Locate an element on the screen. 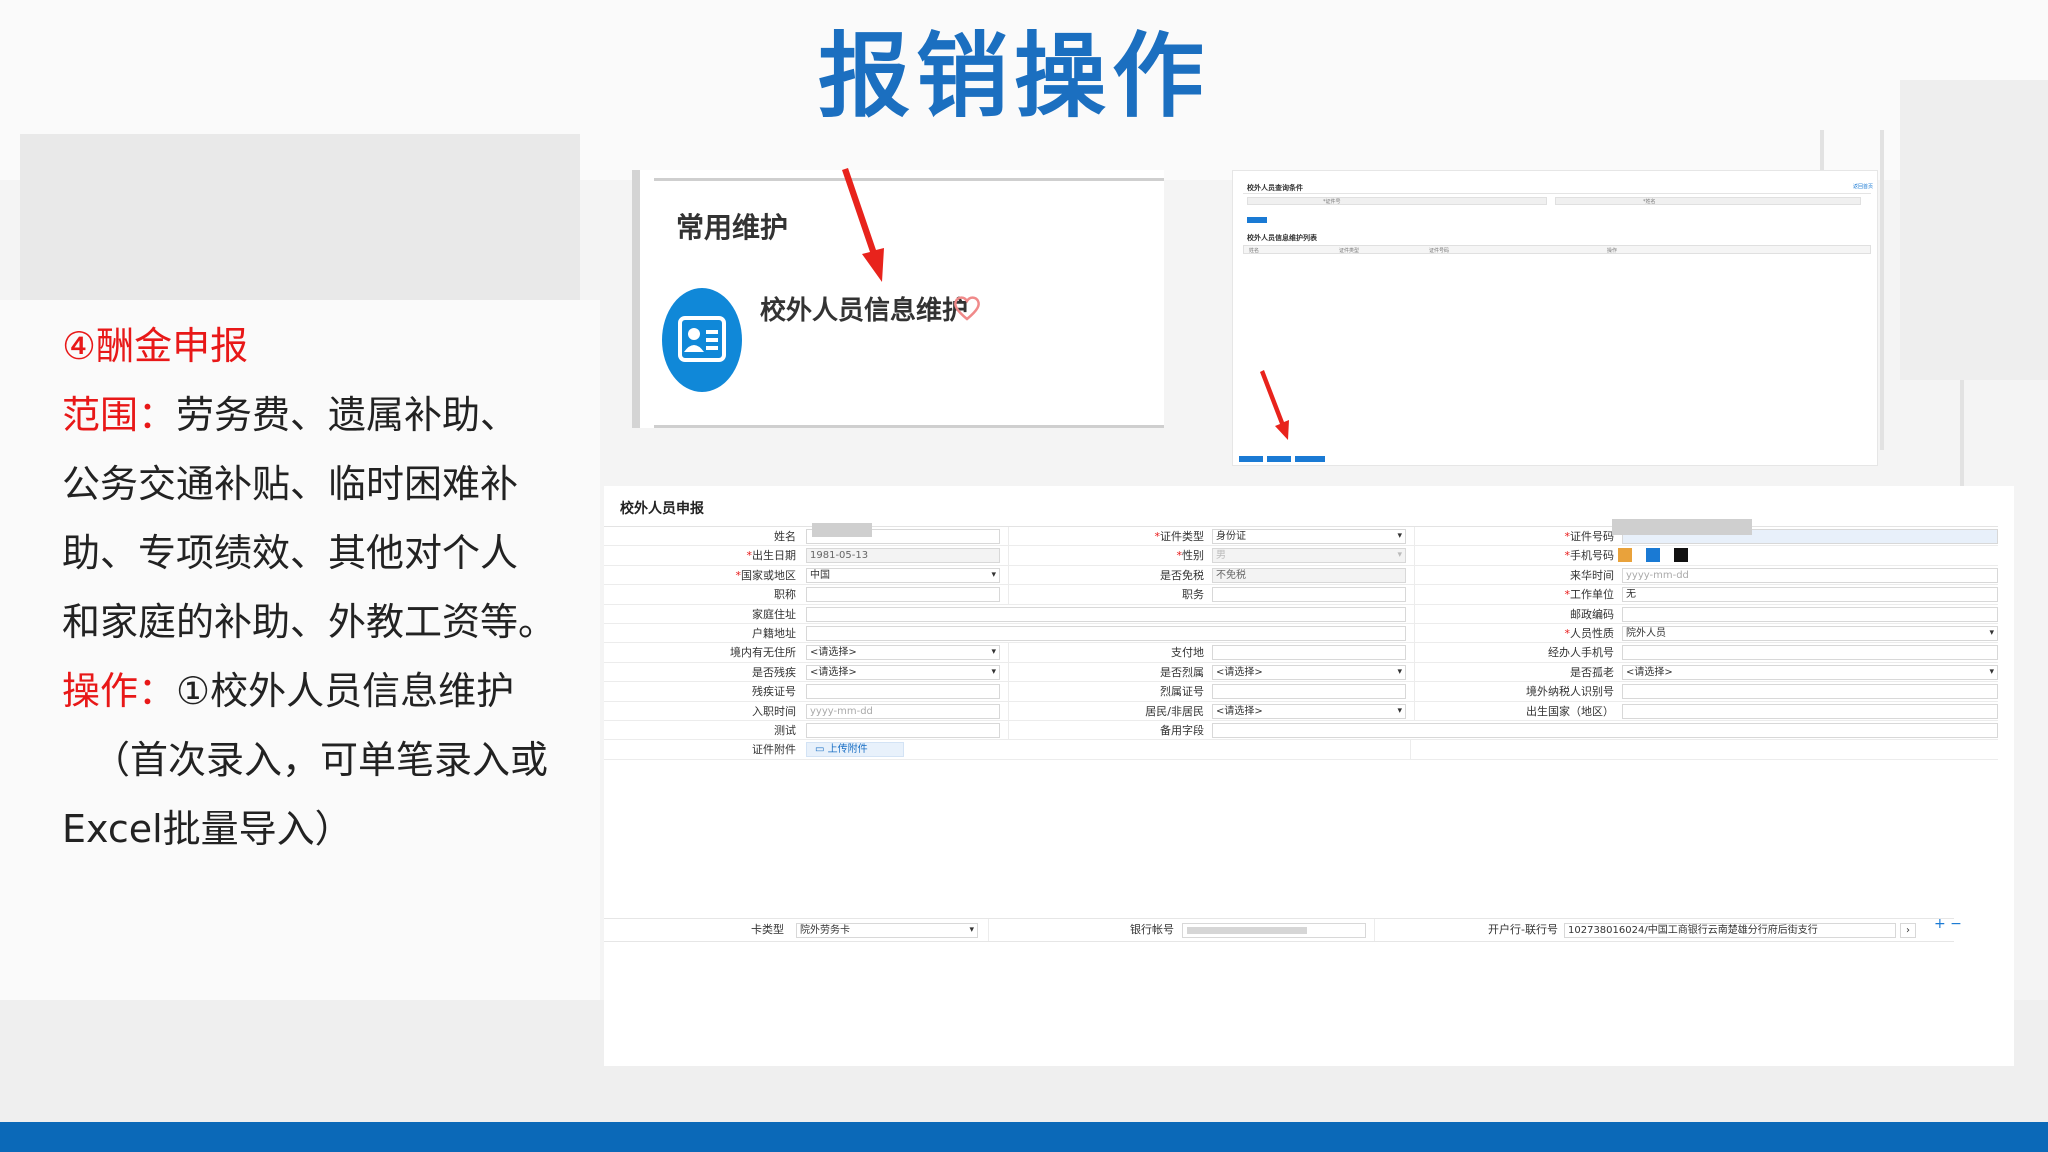 The width and height of the screenshot is (2048, 1152). martyr-cert-input is located at coordinates (1309, 692).